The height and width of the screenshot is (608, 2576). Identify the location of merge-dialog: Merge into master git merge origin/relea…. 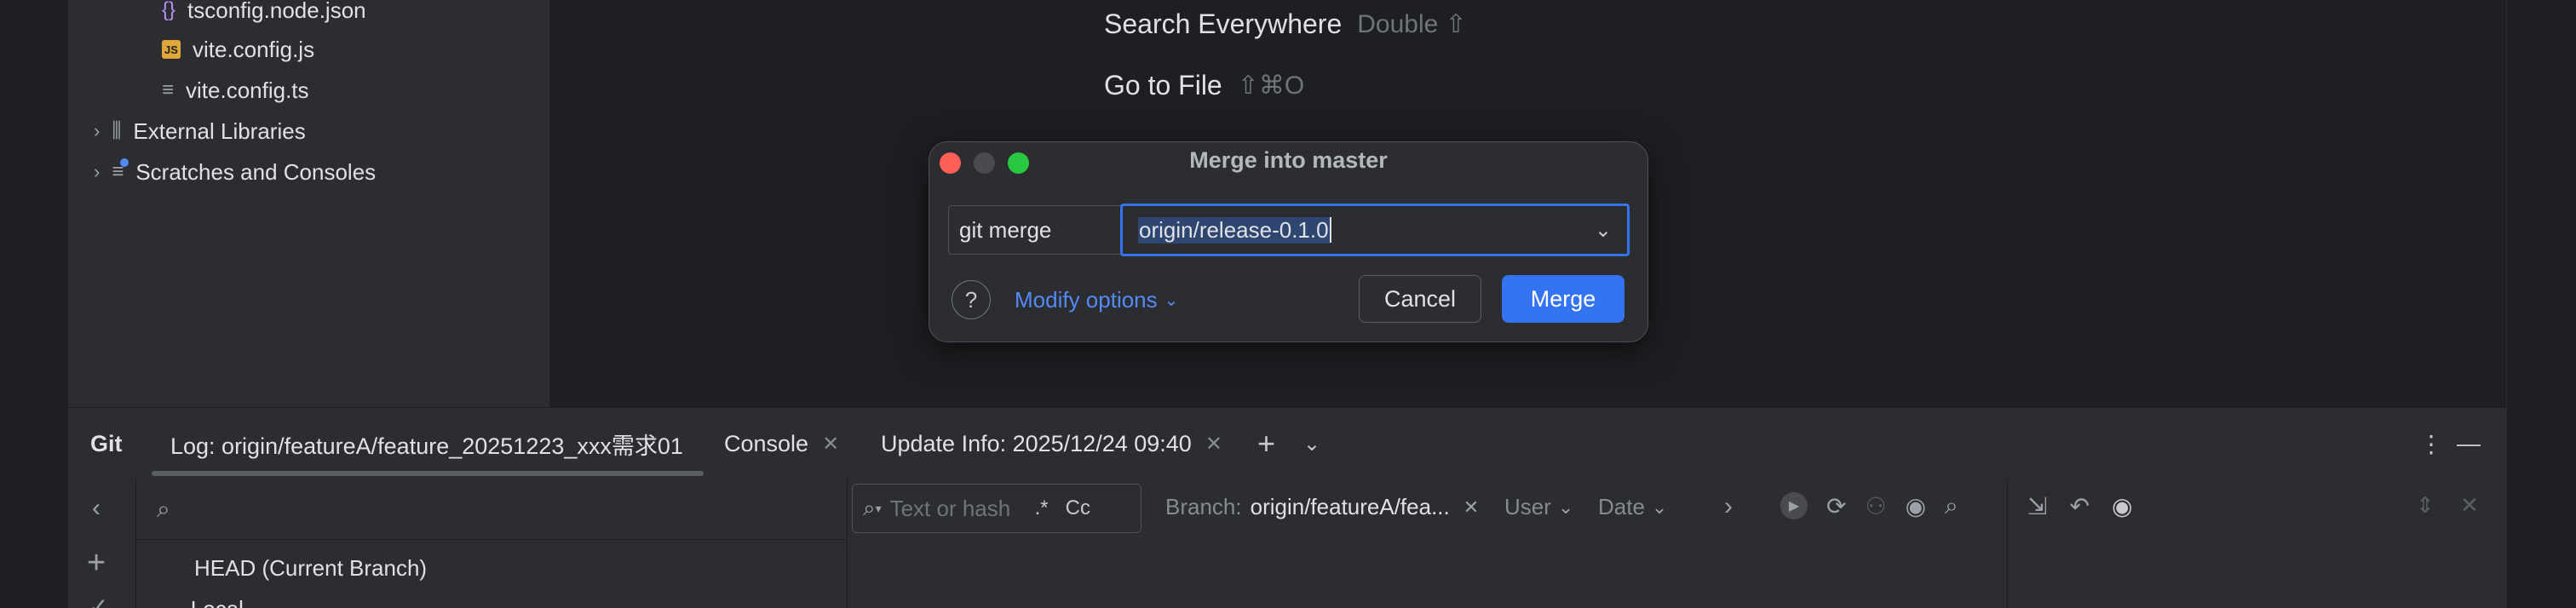
(1288, 242).